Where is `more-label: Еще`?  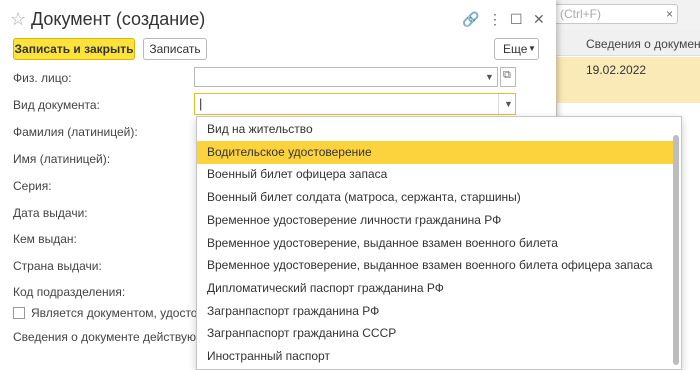 more-label: Еще is located at coordinates (515, 49).